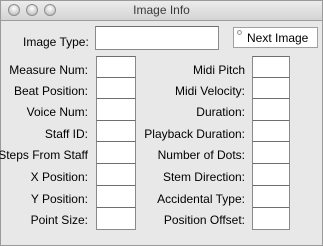  I want to click on position-offset-label: Position Offset:, so click(204, 220).